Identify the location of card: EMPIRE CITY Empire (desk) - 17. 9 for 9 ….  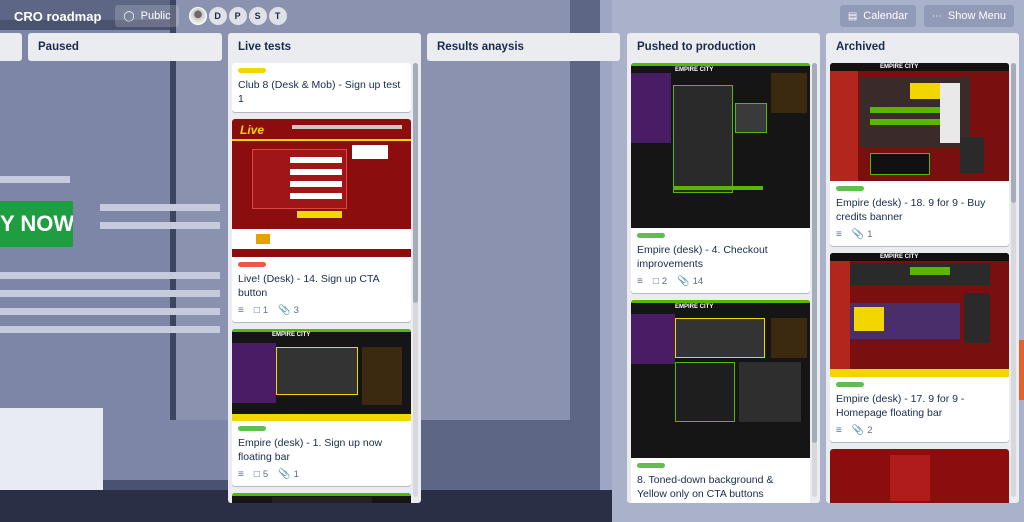
(919, 347).